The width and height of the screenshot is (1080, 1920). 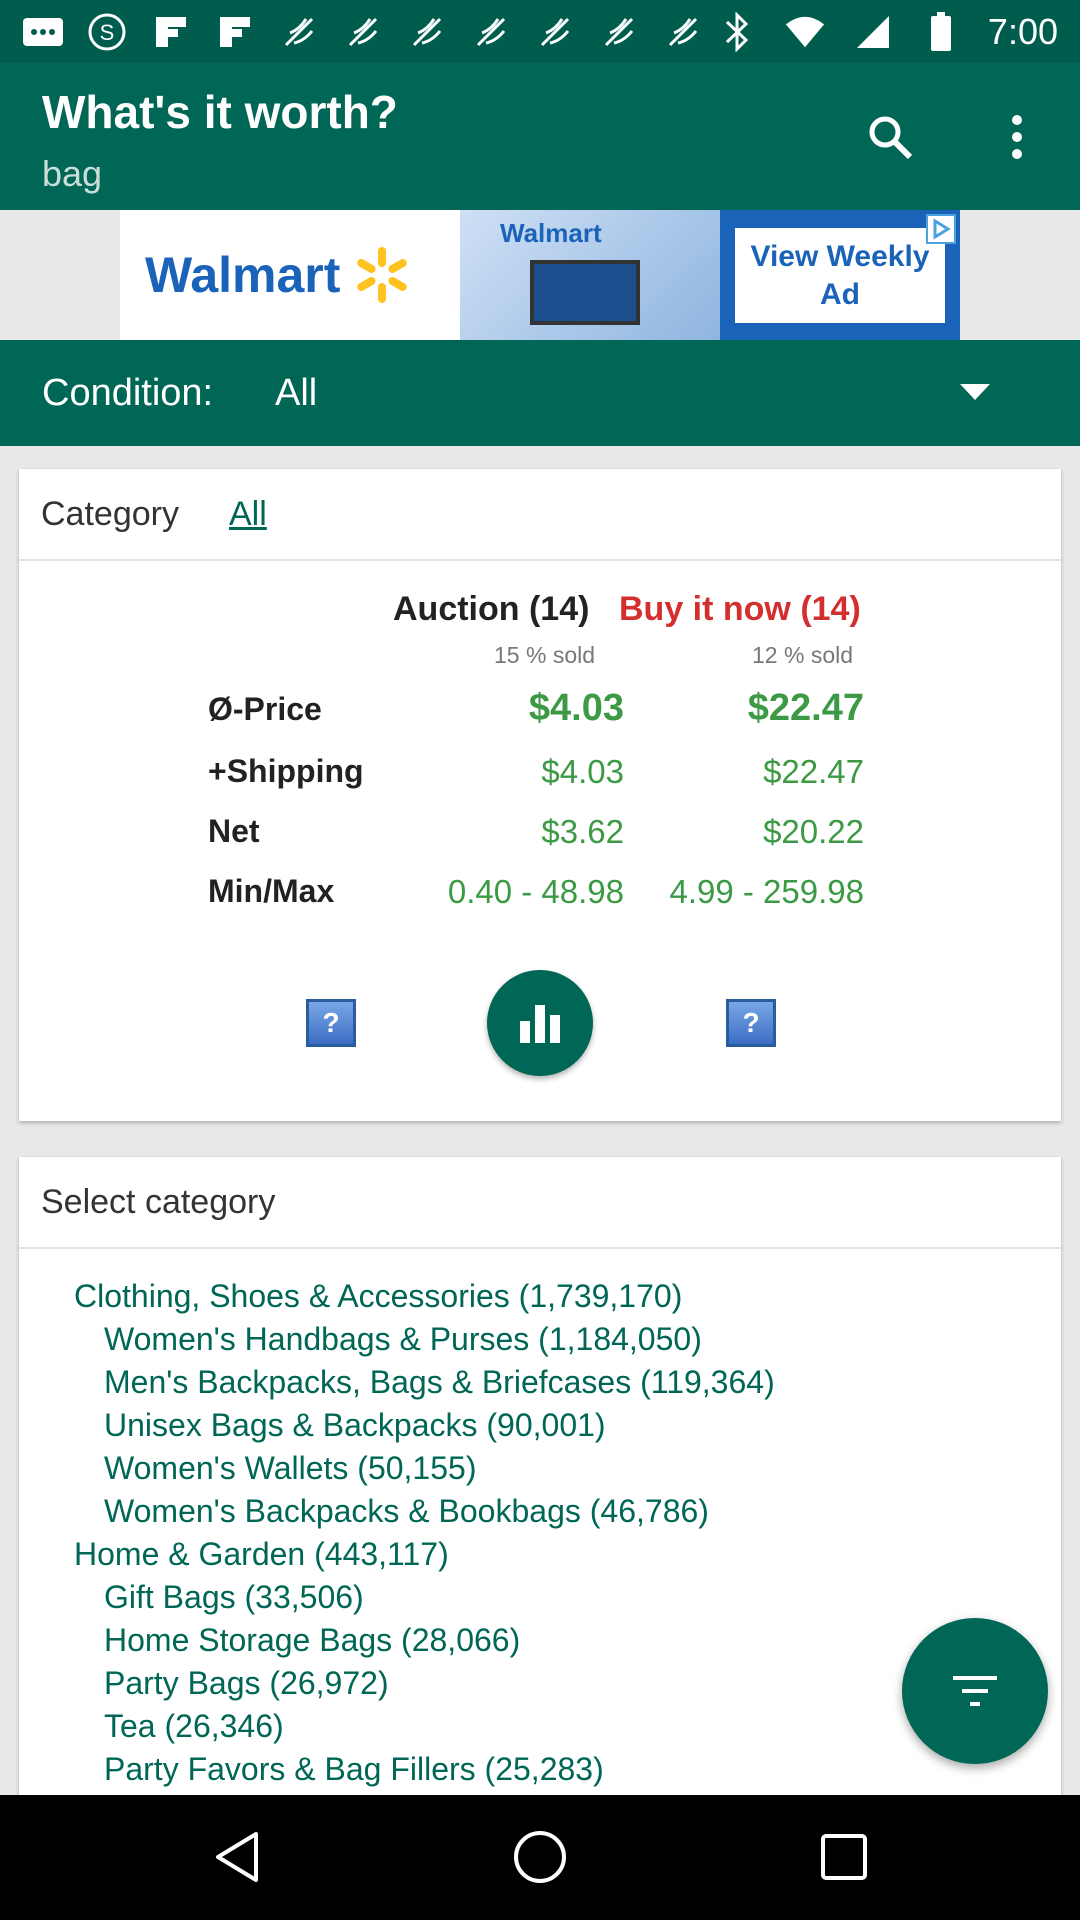 I want to click on search-term: bag, so click(x=72, y=173).